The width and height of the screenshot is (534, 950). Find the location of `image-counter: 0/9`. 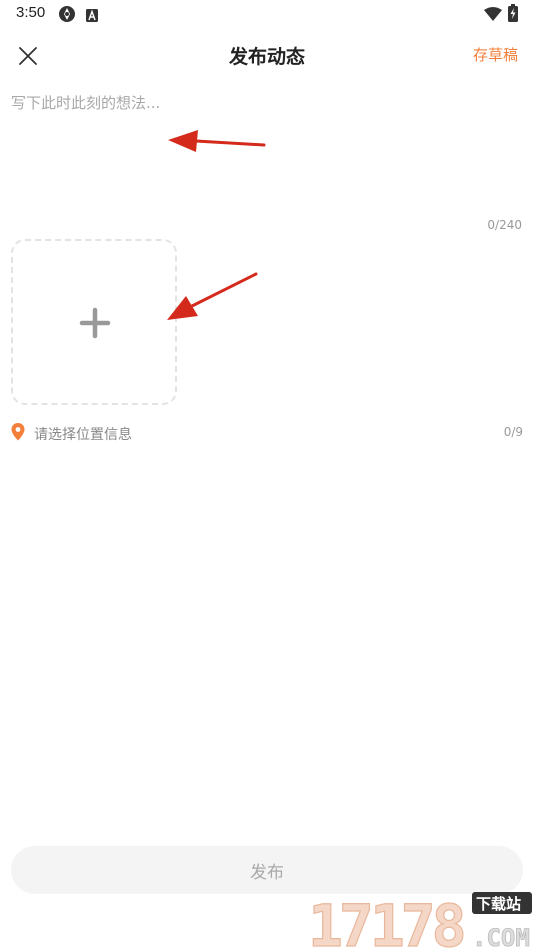

image-counter: 0/9 is located at coordinates (513, 432).